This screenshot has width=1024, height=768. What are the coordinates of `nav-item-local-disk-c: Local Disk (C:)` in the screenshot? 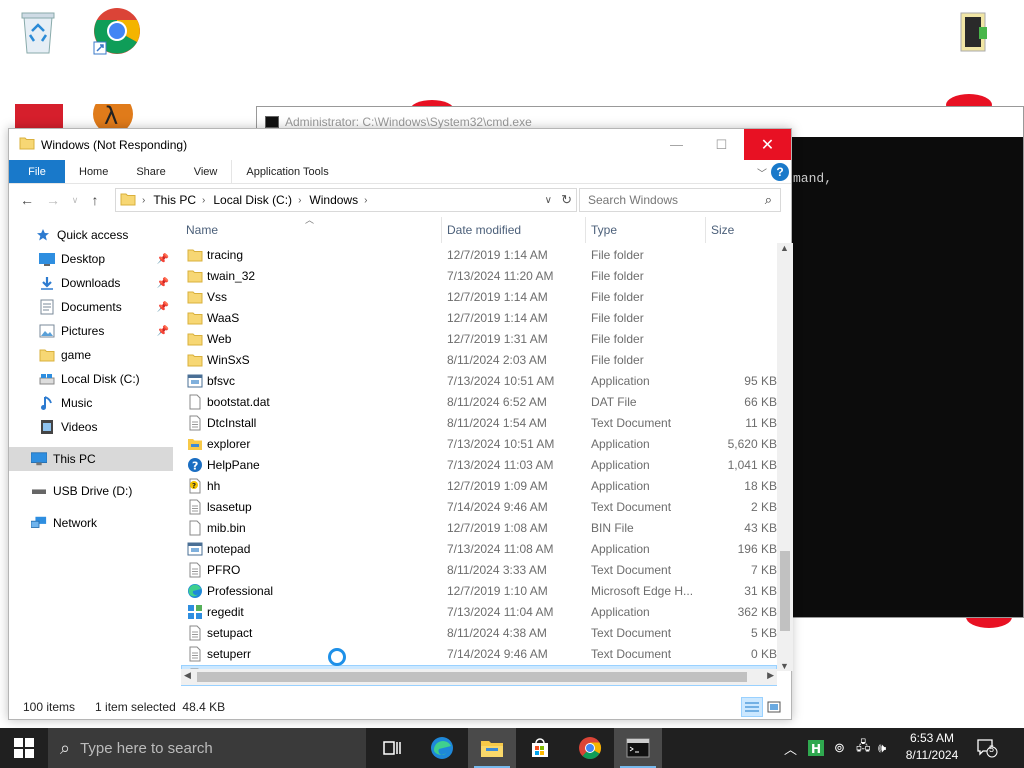 It's located at (91, 379).